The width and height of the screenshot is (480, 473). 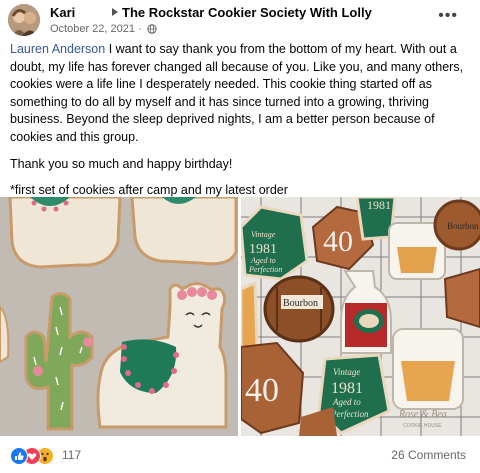 What do you see at coordinates (92, 29) in the screenshot?
I see `post-date: October 22, 2021` at bounding box center [92, 29].